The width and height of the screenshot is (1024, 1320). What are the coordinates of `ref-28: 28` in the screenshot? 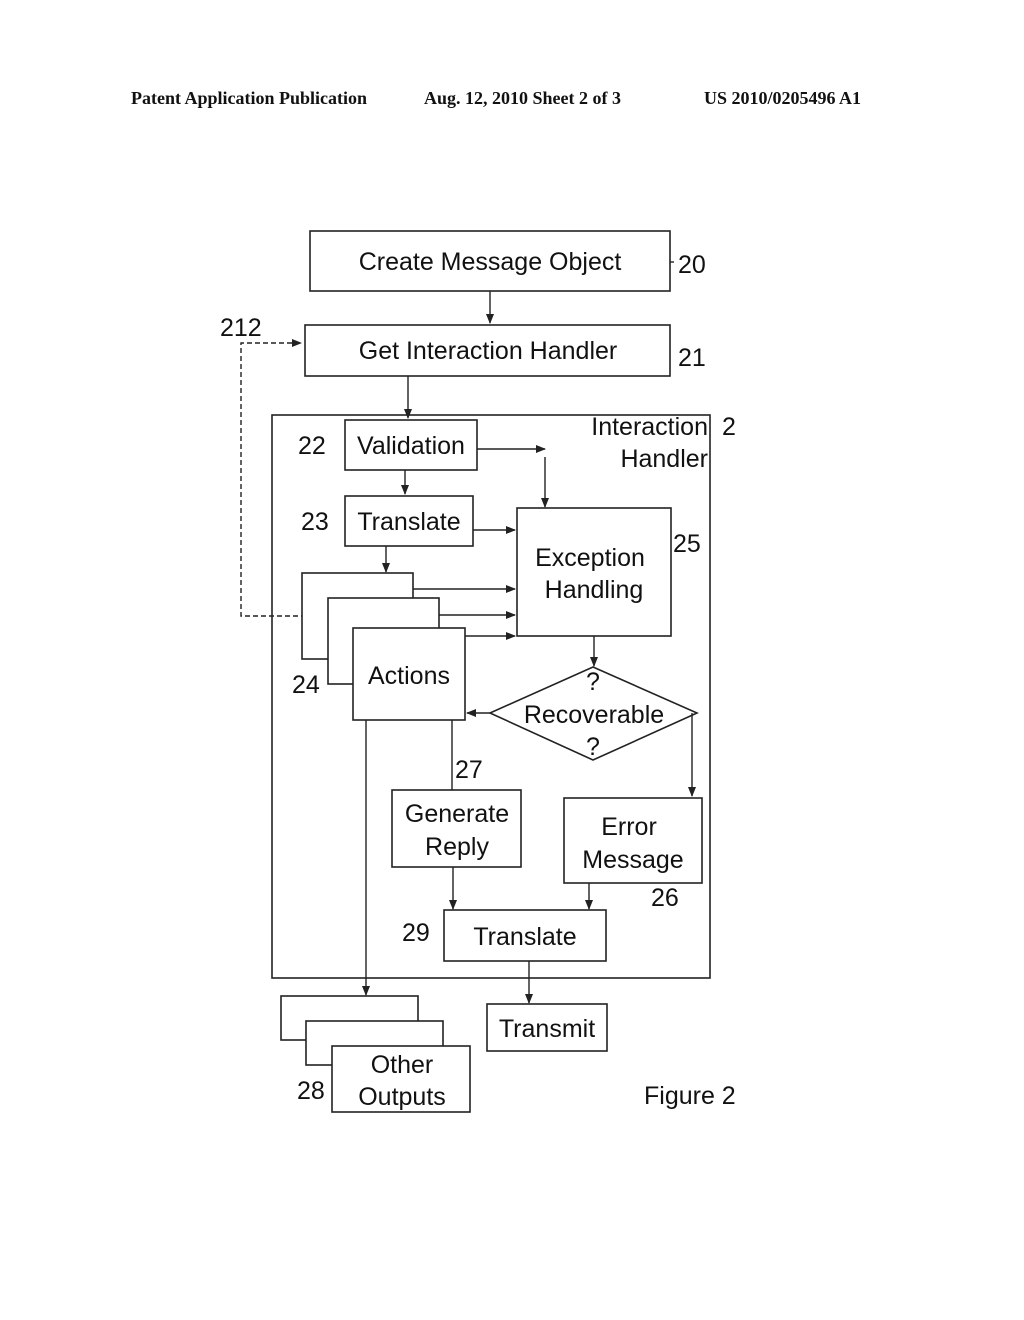 It's located at (311, 1091).